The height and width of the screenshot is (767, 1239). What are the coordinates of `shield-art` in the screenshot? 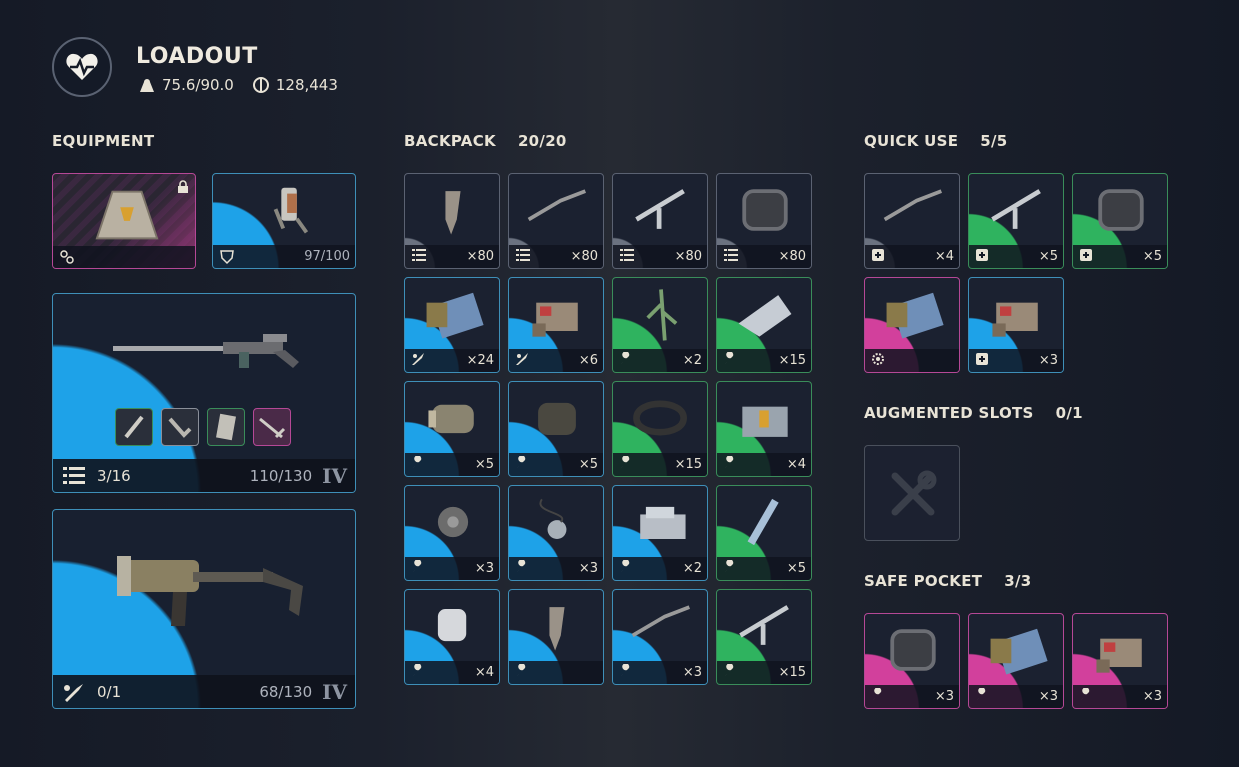 It's located at (291, 210).